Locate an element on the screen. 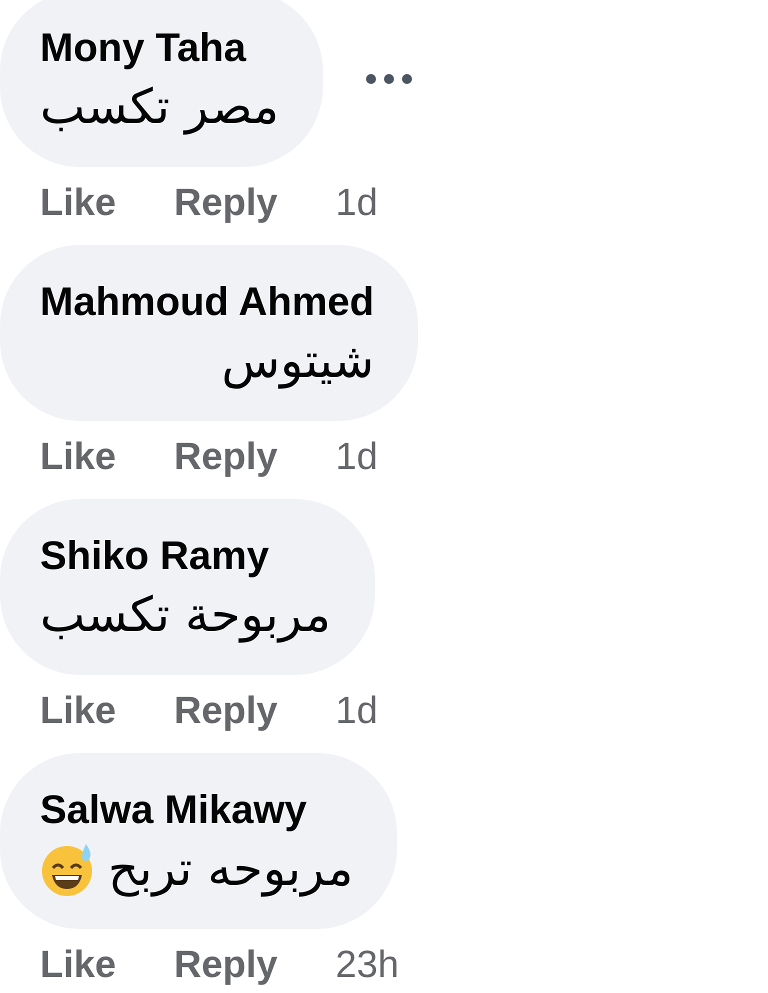 This screenshot has height=993, width=768. comment-time: 23h is located at coordinates (367, 965).